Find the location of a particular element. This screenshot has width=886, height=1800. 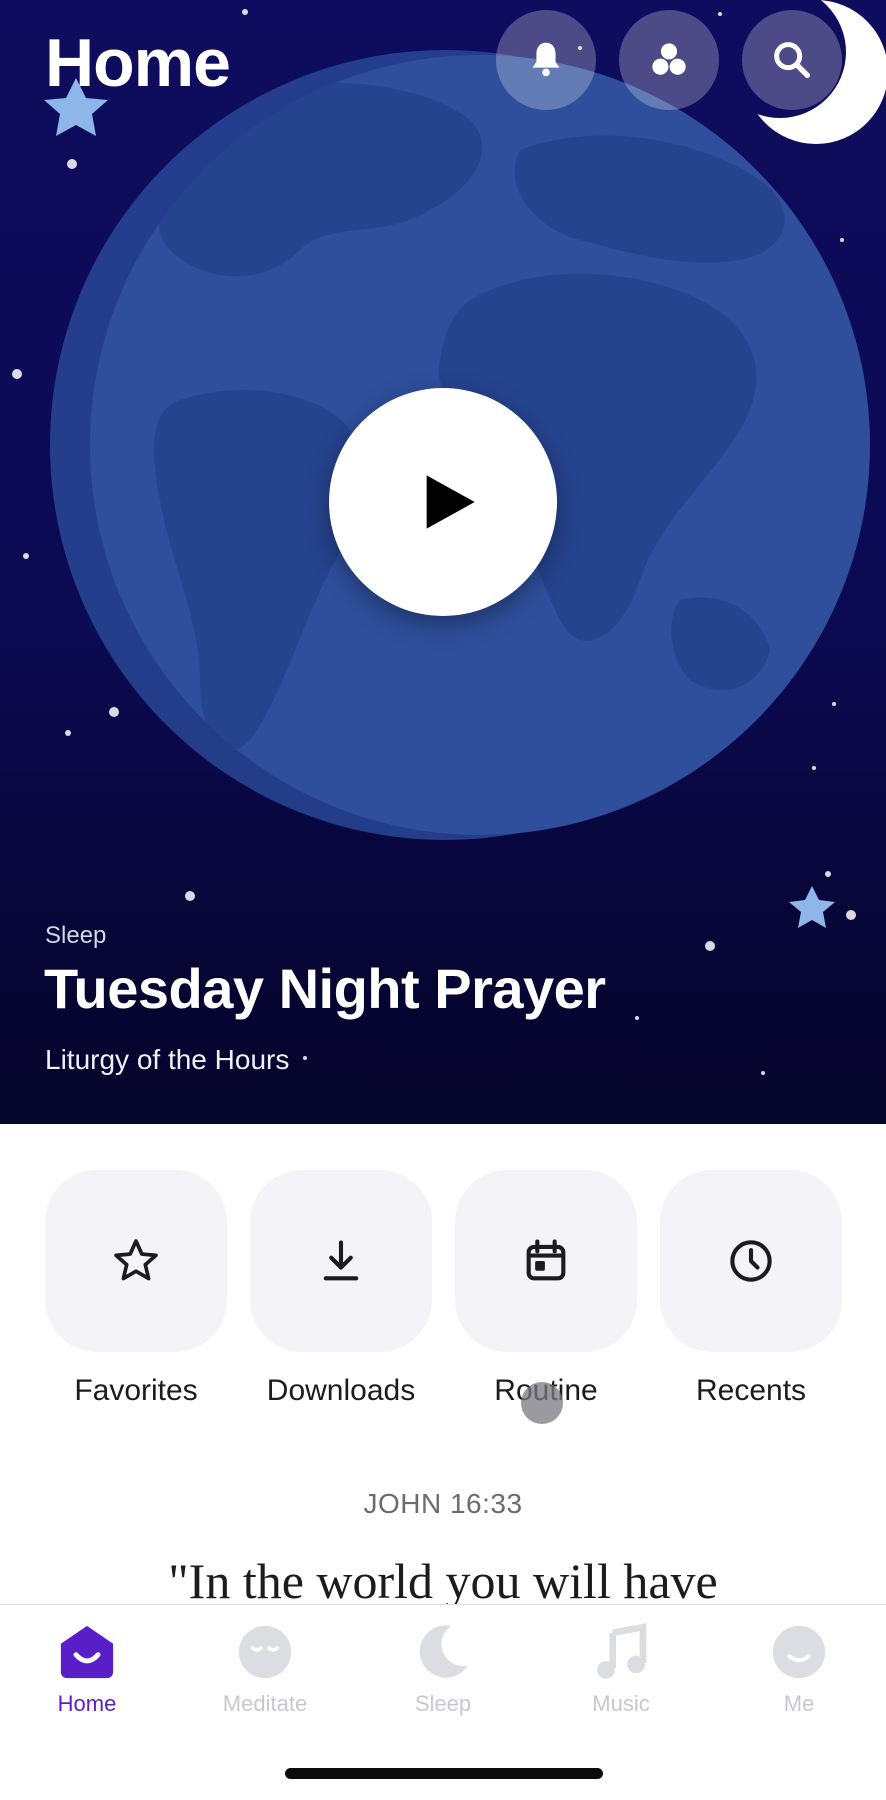

search-icon is located at coordinates (792, 60).